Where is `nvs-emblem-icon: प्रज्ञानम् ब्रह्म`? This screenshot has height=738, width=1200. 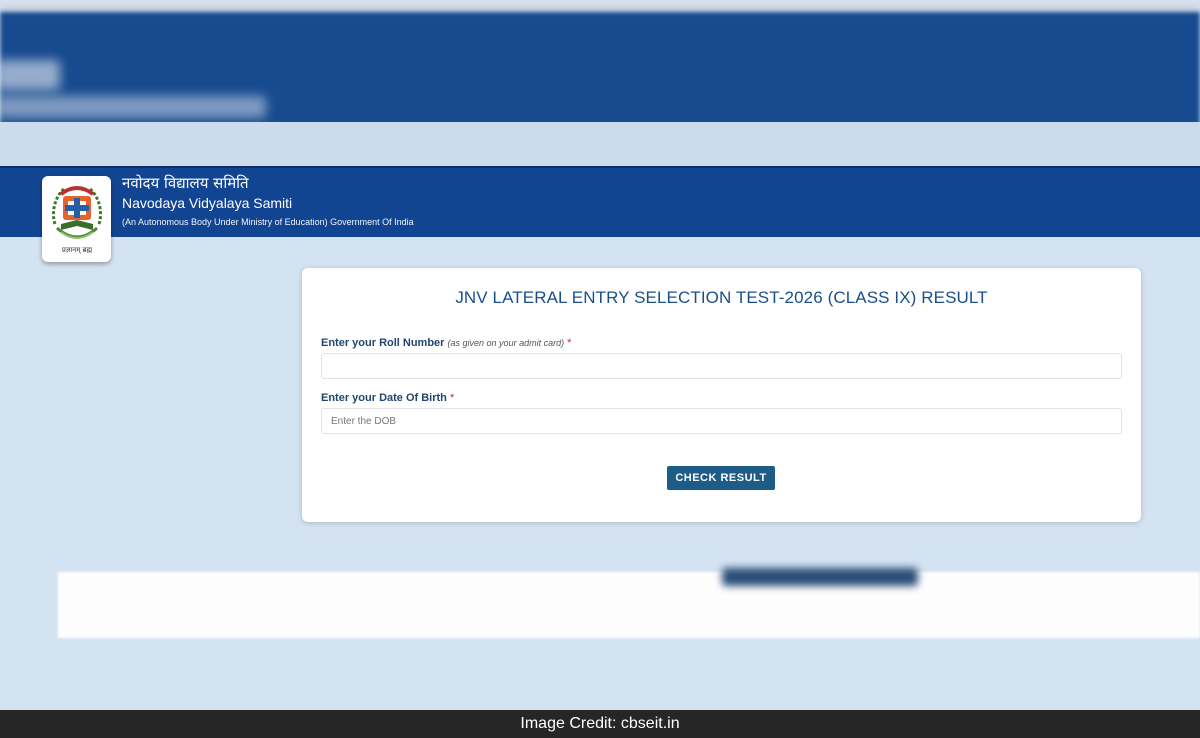
nvs-emblem-icon: प्रज्ञानम् ब्रह्म is located at coordinates (76, 220).